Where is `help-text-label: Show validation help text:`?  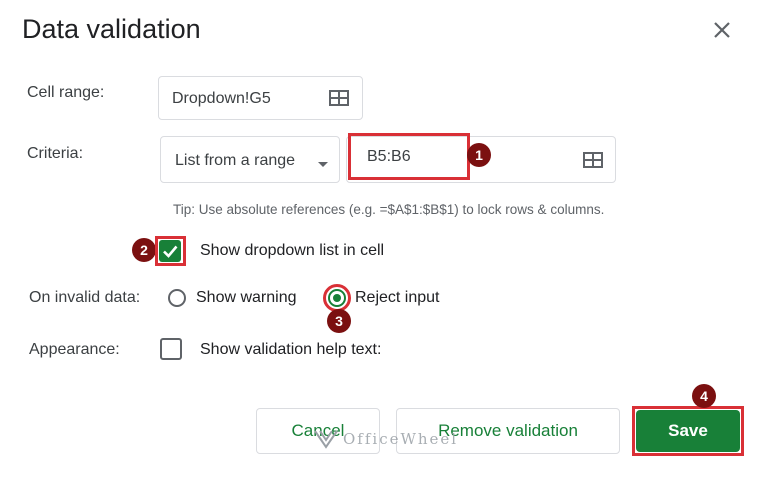
help-text-label: Show validation help text: is located at coordinates (291, 349).